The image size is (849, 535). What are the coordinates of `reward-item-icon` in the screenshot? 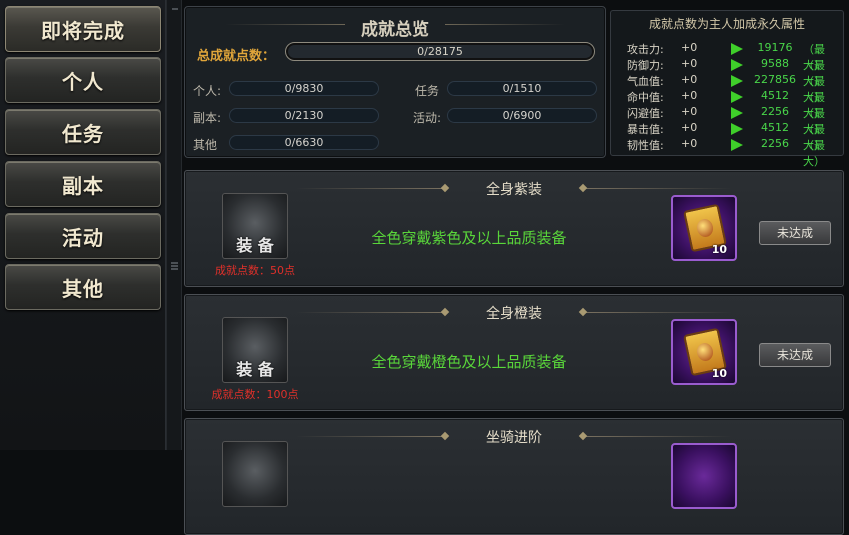 It's located at (704, 476).